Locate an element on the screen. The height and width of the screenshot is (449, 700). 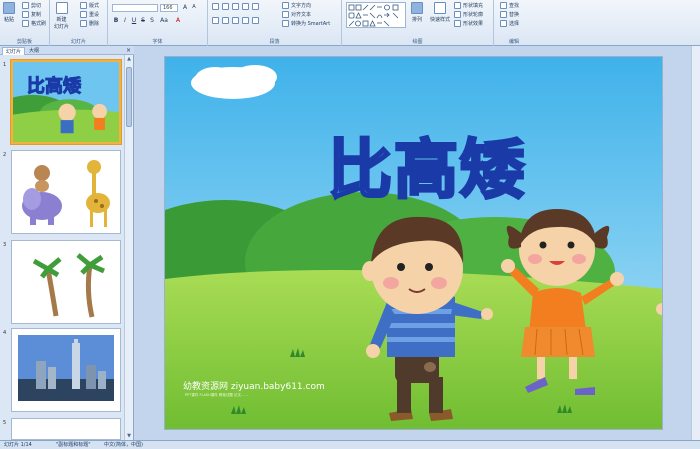
watermark-text: 幼教资源网 ziyuan.baby611.com is located at coordinates (254, 387).